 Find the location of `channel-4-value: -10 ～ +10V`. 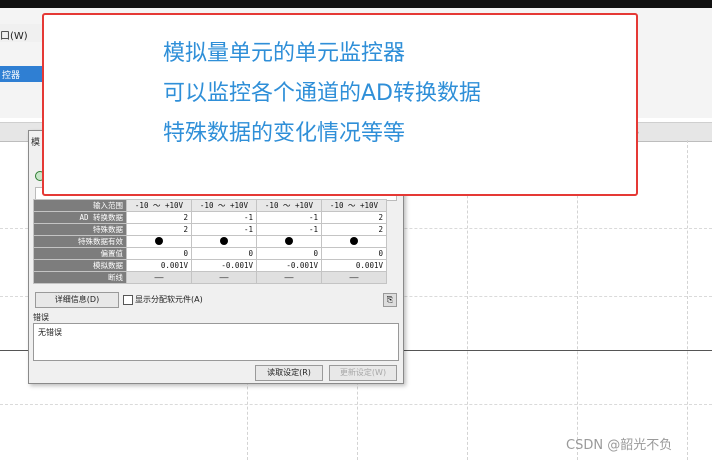

channel-4-value: -10 ～ +10V is located at coordinates (354, 205).